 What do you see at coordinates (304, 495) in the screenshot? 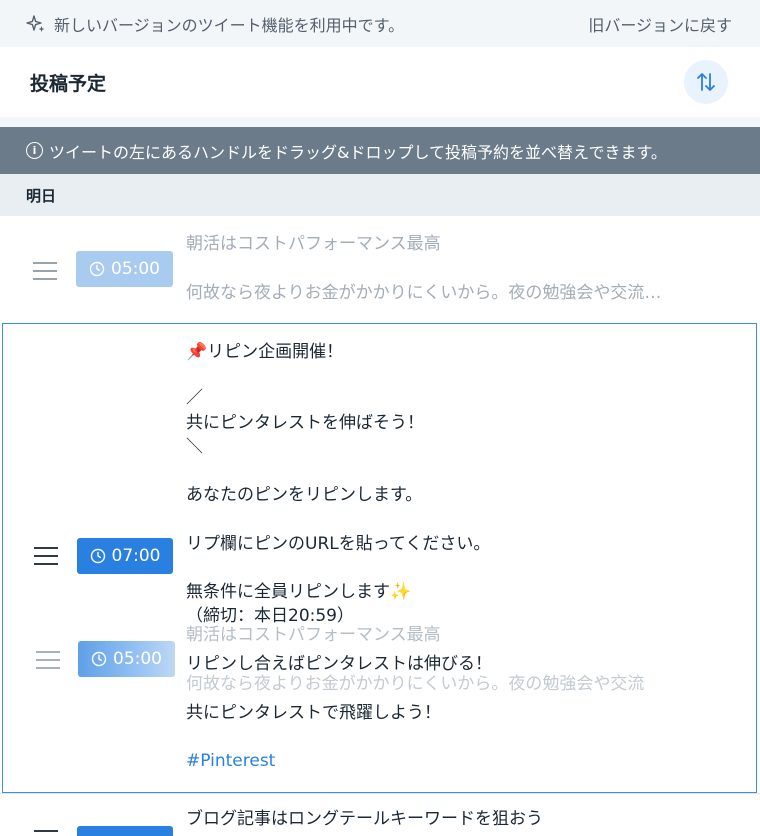
I see `post-line: あなたのピンをリピンします。` at bounding box center [304, 495].